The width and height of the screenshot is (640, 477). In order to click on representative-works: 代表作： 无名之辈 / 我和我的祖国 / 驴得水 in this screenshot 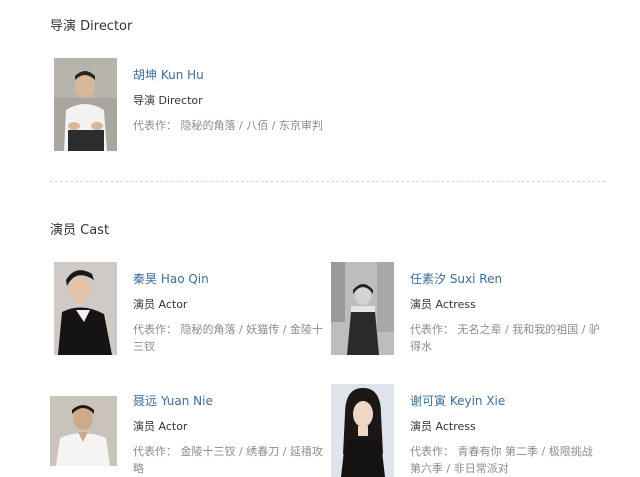, I will do `click(507, 338)`.